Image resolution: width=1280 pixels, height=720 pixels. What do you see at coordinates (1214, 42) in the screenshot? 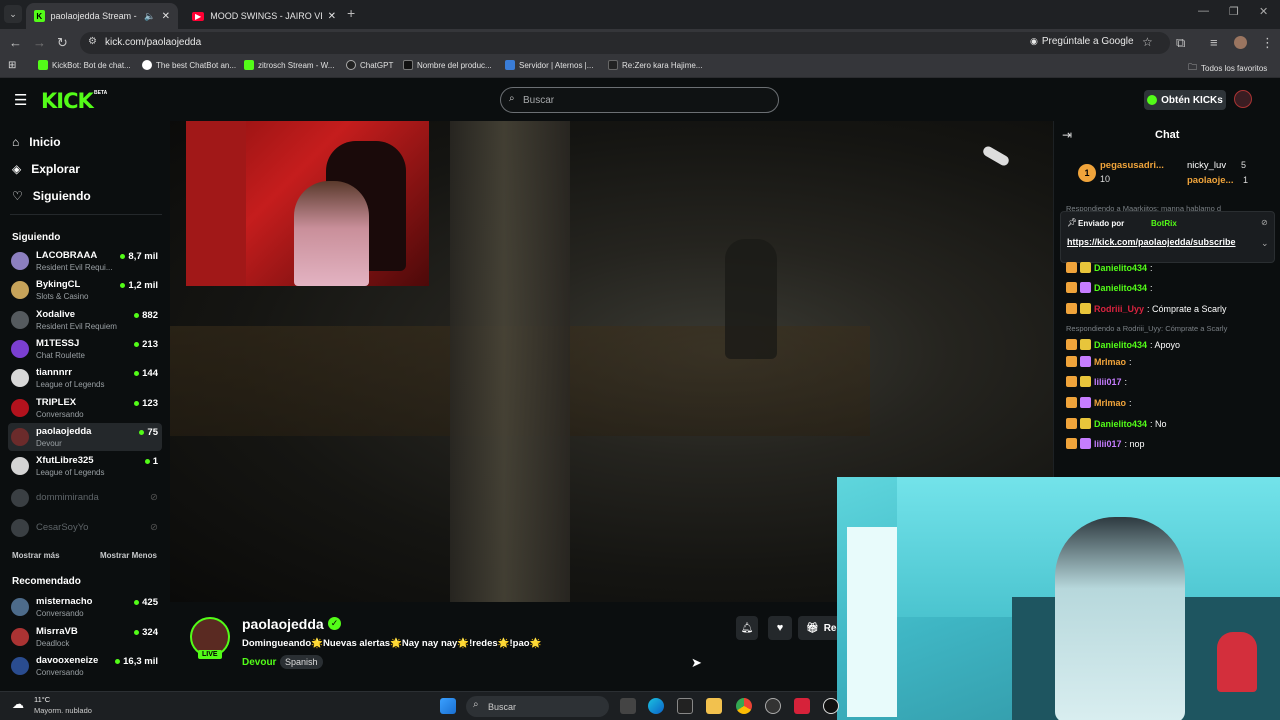
I see `reading-list-icon: ≡` at bounding box center [1214, 42].